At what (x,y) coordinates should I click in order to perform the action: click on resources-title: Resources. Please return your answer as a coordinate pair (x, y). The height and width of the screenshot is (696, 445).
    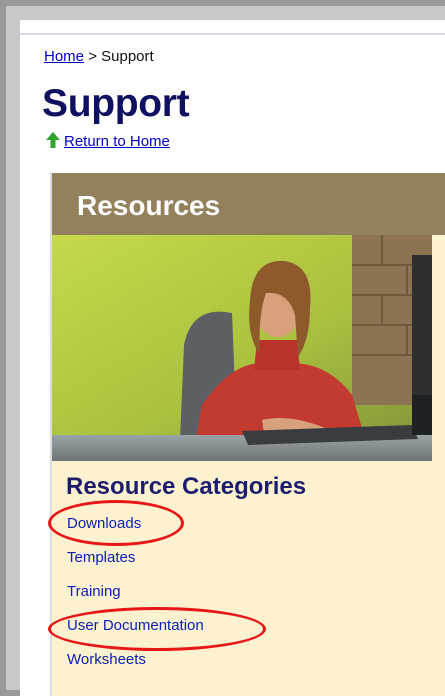
    Looking at the image, I should click on (149, 205).